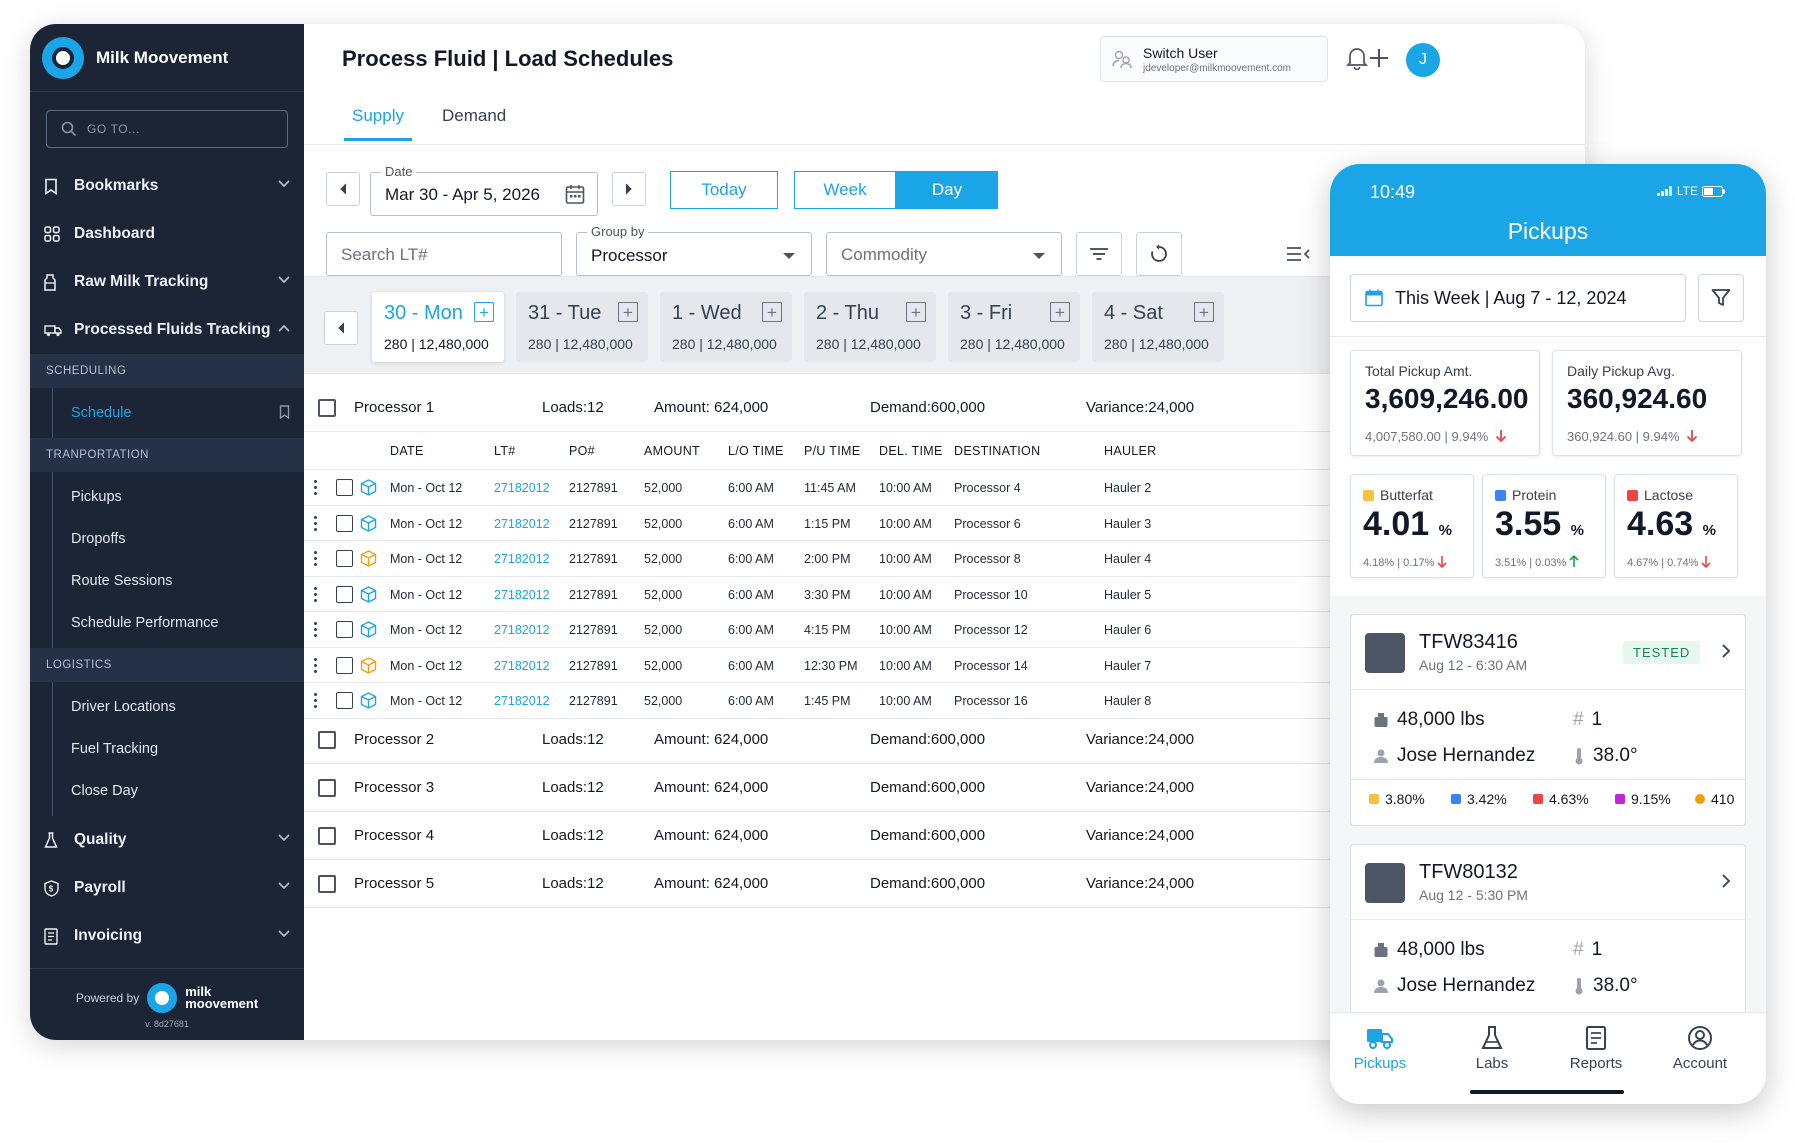 This screenshot has height=1145, width=1795. I want to click on today-button: Today, so click(724, 190).